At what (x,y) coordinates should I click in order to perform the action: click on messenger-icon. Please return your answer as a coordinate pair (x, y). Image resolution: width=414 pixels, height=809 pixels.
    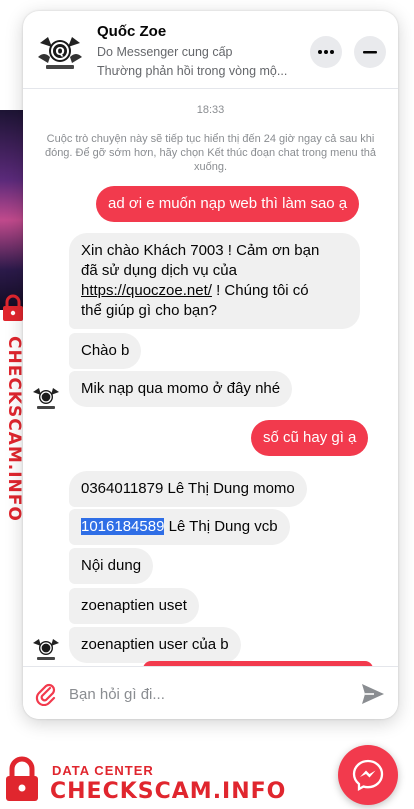
    Looking at the image, I should click on (368, 775).